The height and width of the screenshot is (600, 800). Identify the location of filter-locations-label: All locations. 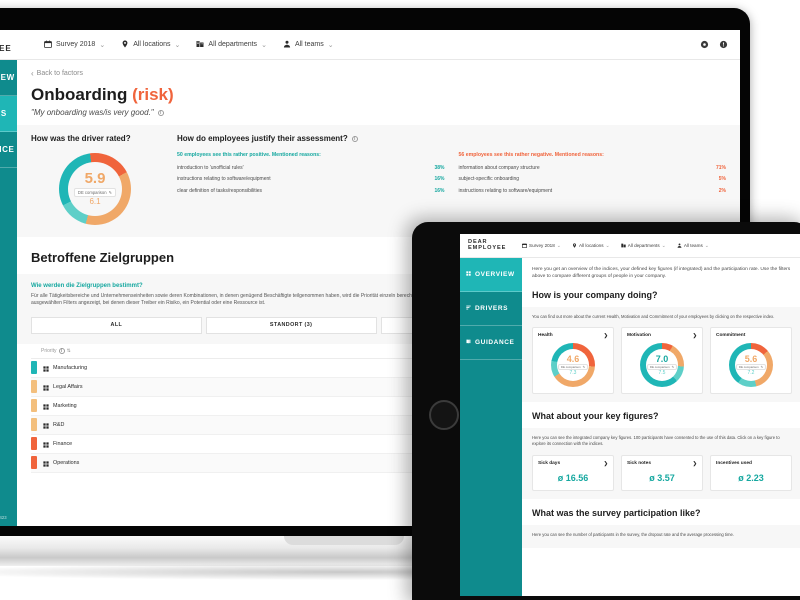
(591, 245).